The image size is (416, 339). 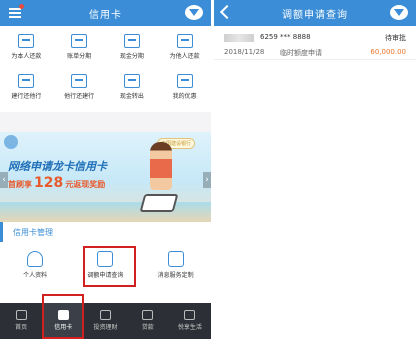 What do you see at coordinates (26, 56) in the screenshot?
I see `quick-action-label: 为本人还款` at bounding box center [26, 56].